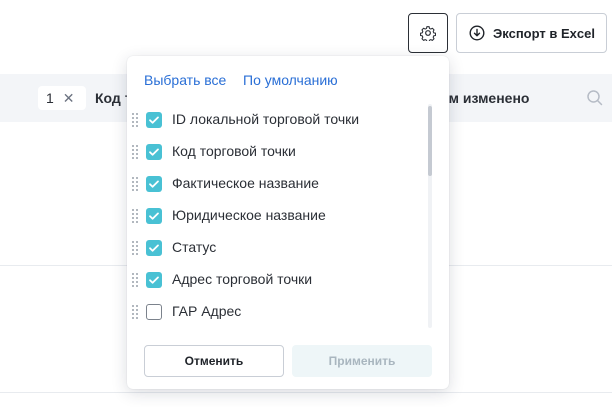 The image size is (612, 407). What do you see at coordinates (544, 33) in the screenshot?
I see `export-button-label: Экспорт в Excel` at bounding box center [544, 33].